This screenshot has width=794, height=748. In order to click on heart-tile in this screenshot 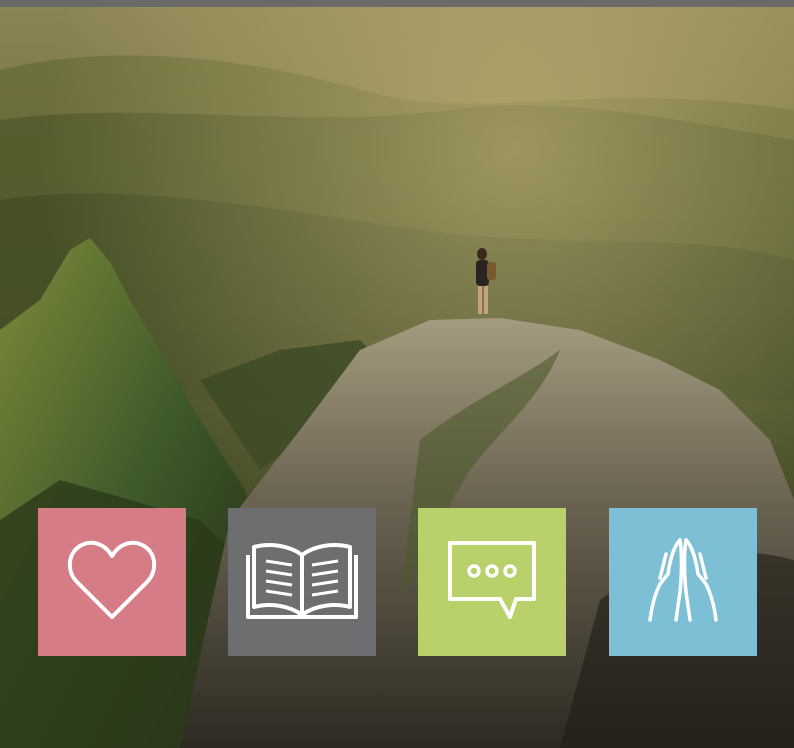, I will do `click(112, 582)`.